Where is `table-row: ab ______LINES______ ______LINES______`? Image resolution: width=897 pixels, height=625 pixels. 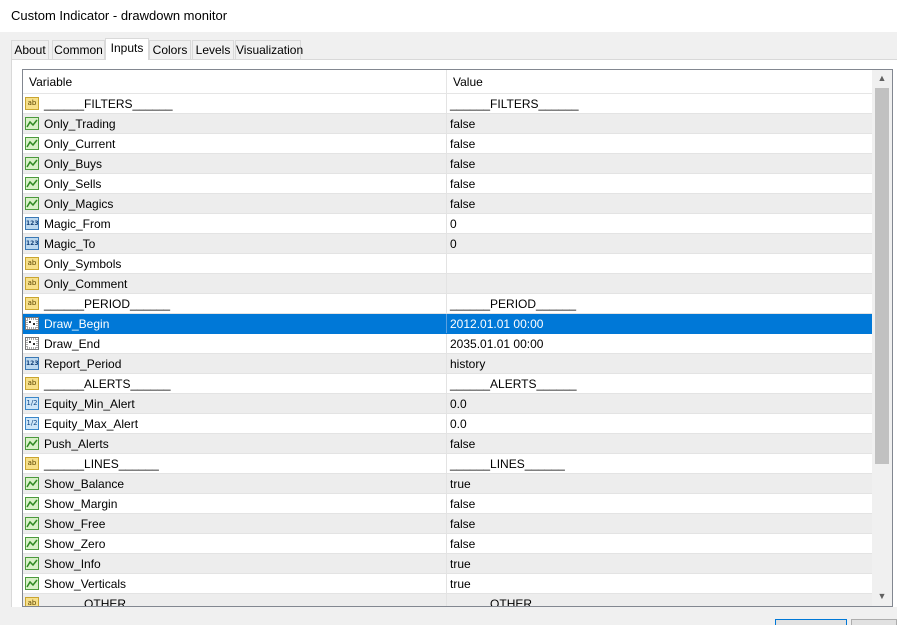 table-row: ab ______LINES______ ______LINES______ is located at coordinates (447, 464).